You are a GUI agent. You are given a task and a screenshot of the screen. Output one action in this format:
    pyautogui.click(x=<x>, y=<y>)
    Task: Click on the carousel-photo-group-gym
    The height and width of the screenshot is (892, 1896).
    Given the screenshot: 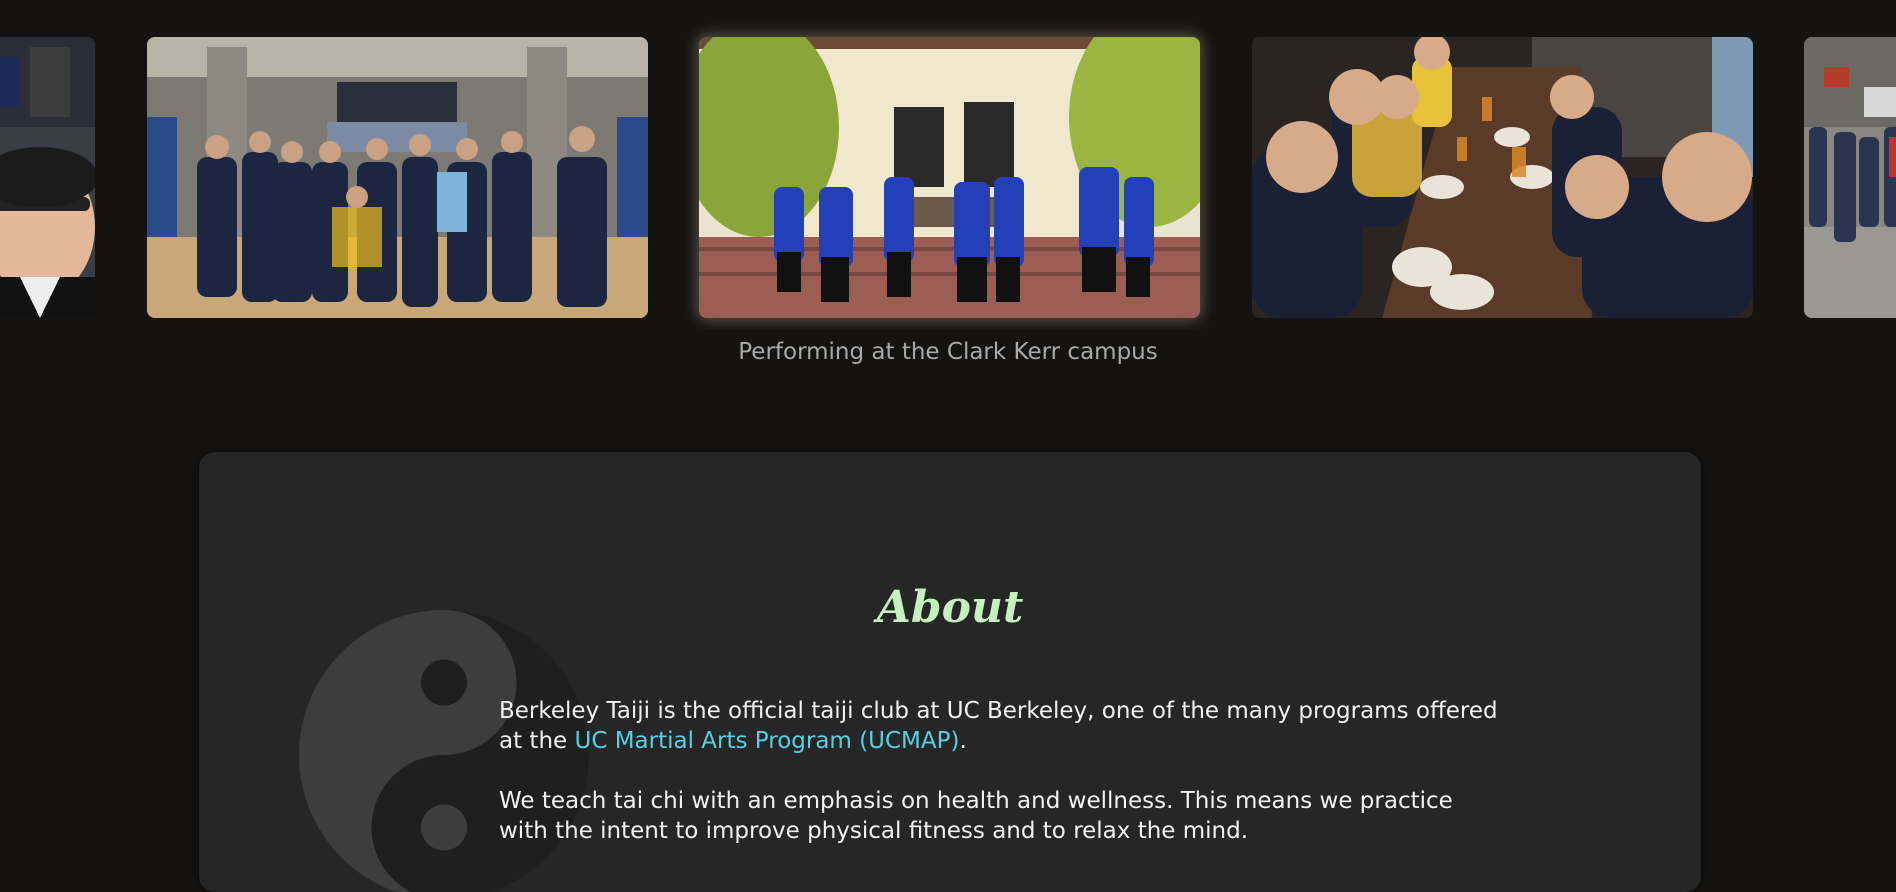 What is the action you would take?
    pyautogui.click(x=397, y=177)
    